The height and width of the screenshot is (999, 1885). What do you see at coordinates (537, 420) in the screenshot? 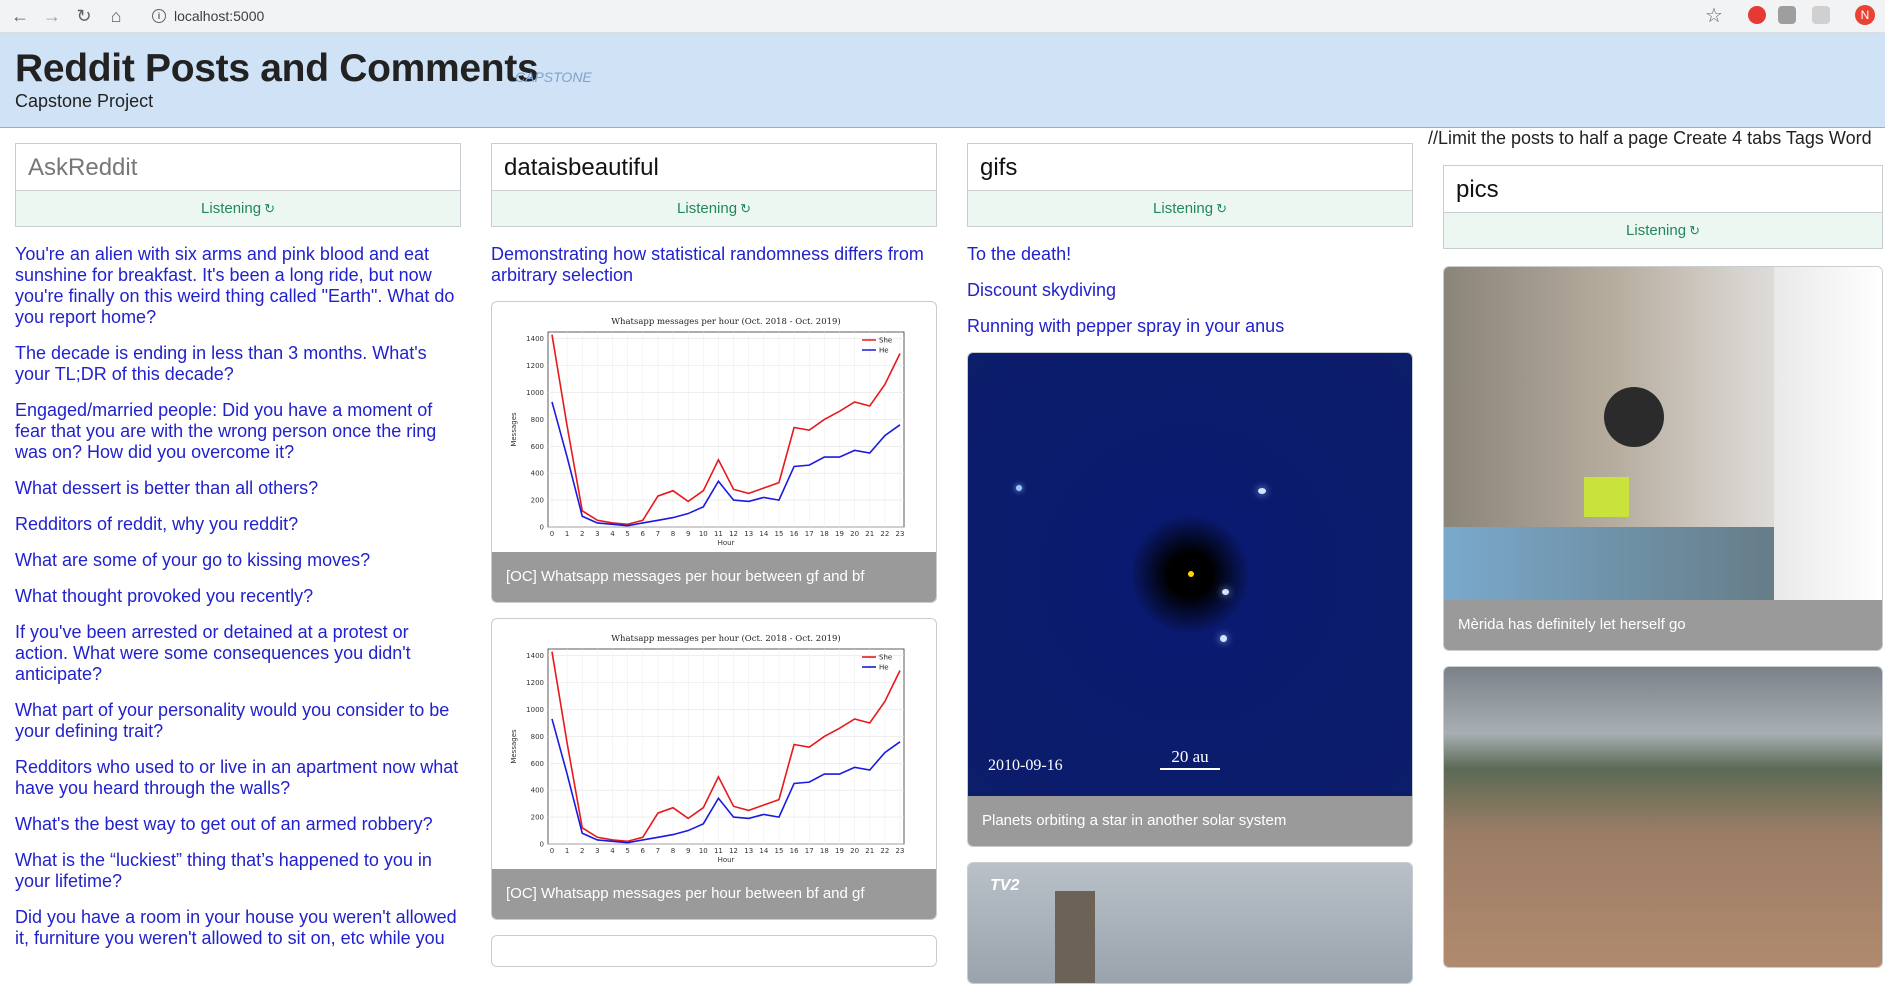
I see `y-tick-label: 800` at bounding box center [537, 420].